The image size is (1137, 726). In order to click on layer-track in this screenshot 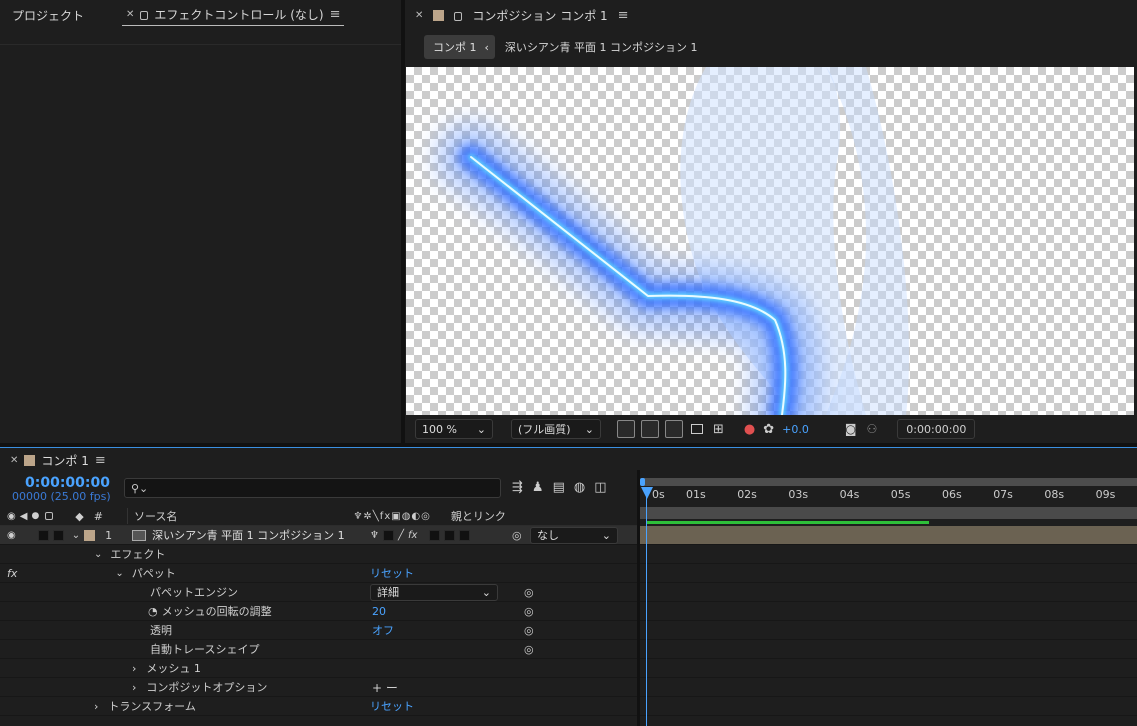, I will do `click(888, 535)`.